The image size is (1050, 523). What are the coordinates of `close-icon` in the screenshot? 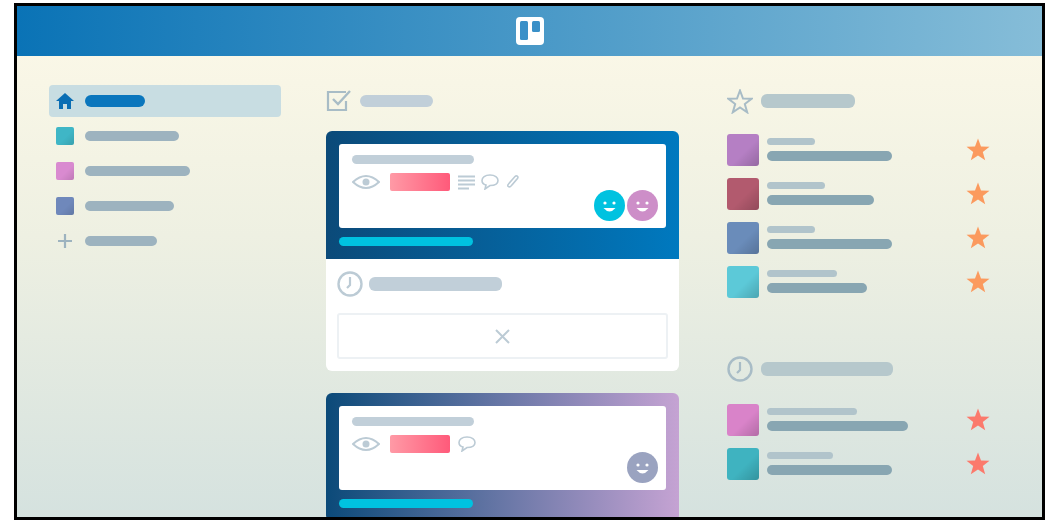 It's located at (502, 336).